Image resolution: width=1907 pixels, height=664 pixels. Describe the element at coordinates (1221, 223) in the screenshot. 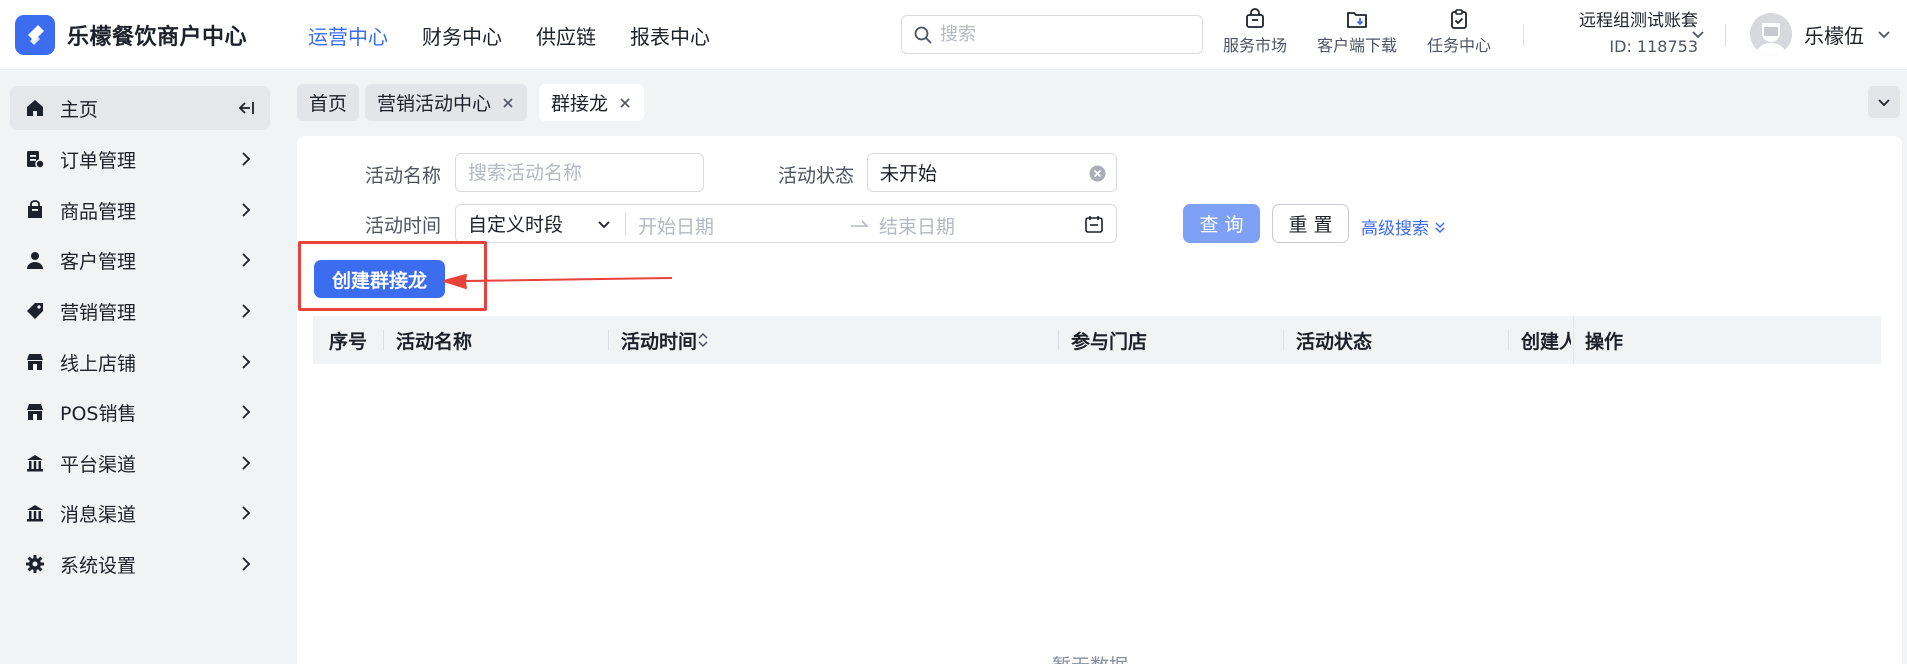

I see `query-button: 查 询` at that location.